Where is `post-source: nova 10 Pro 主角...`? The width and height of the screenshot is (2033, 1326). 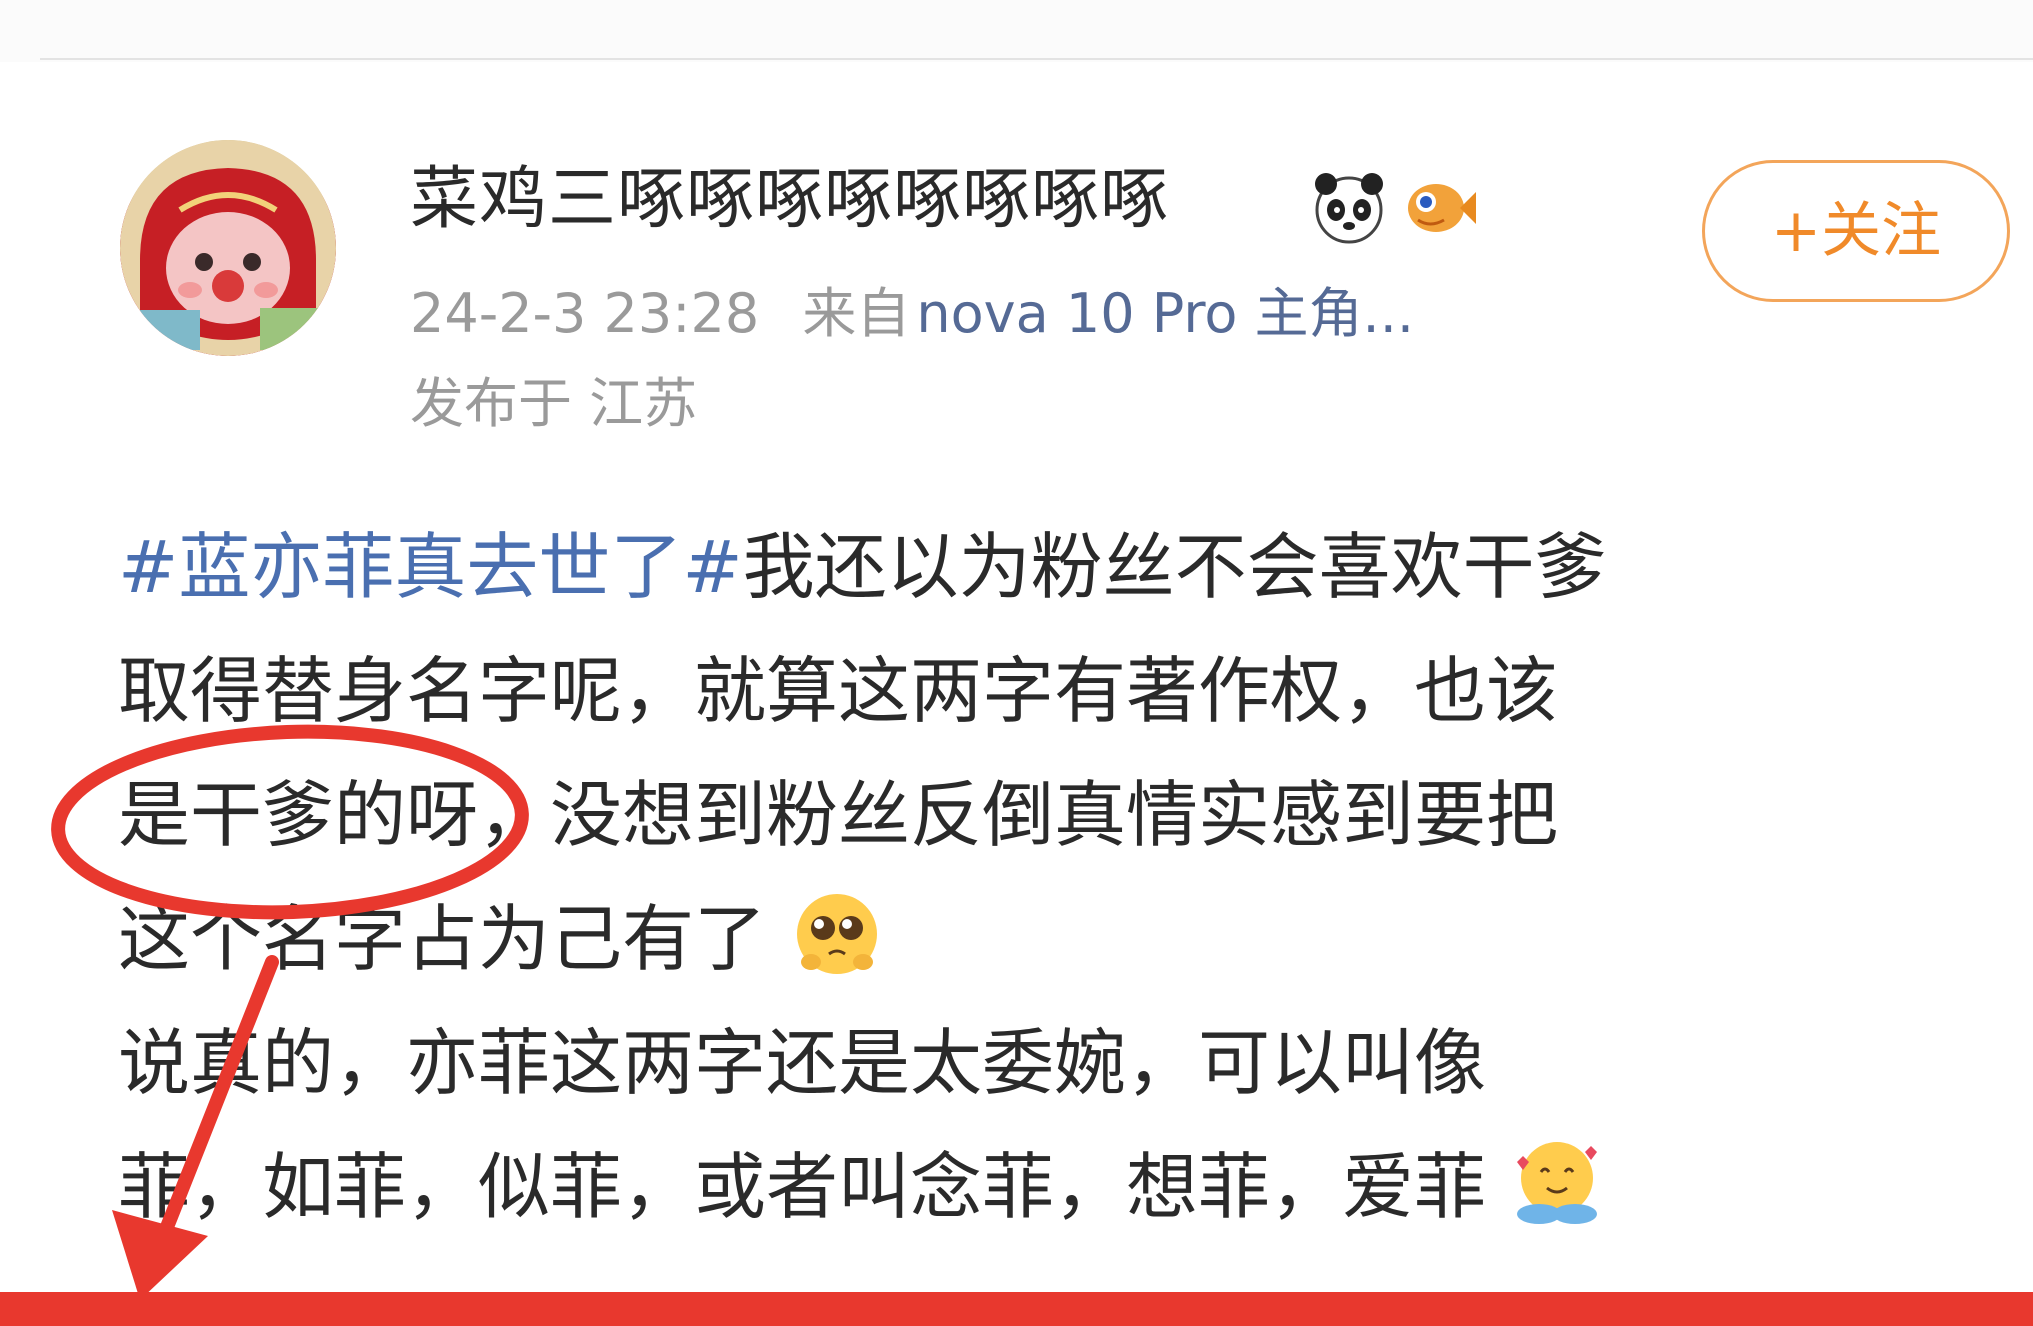 post-source: nova 10 Pro 主角... is located at coordinates (1165, 313).